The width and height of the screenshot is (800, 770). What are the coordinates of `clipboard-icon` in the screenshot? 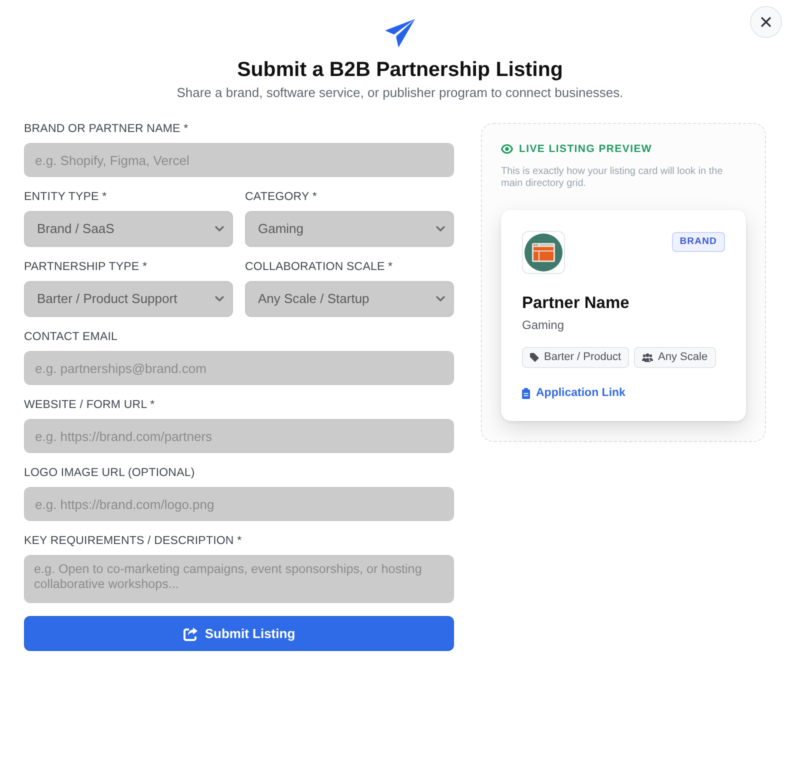 It's located at (526, 393).